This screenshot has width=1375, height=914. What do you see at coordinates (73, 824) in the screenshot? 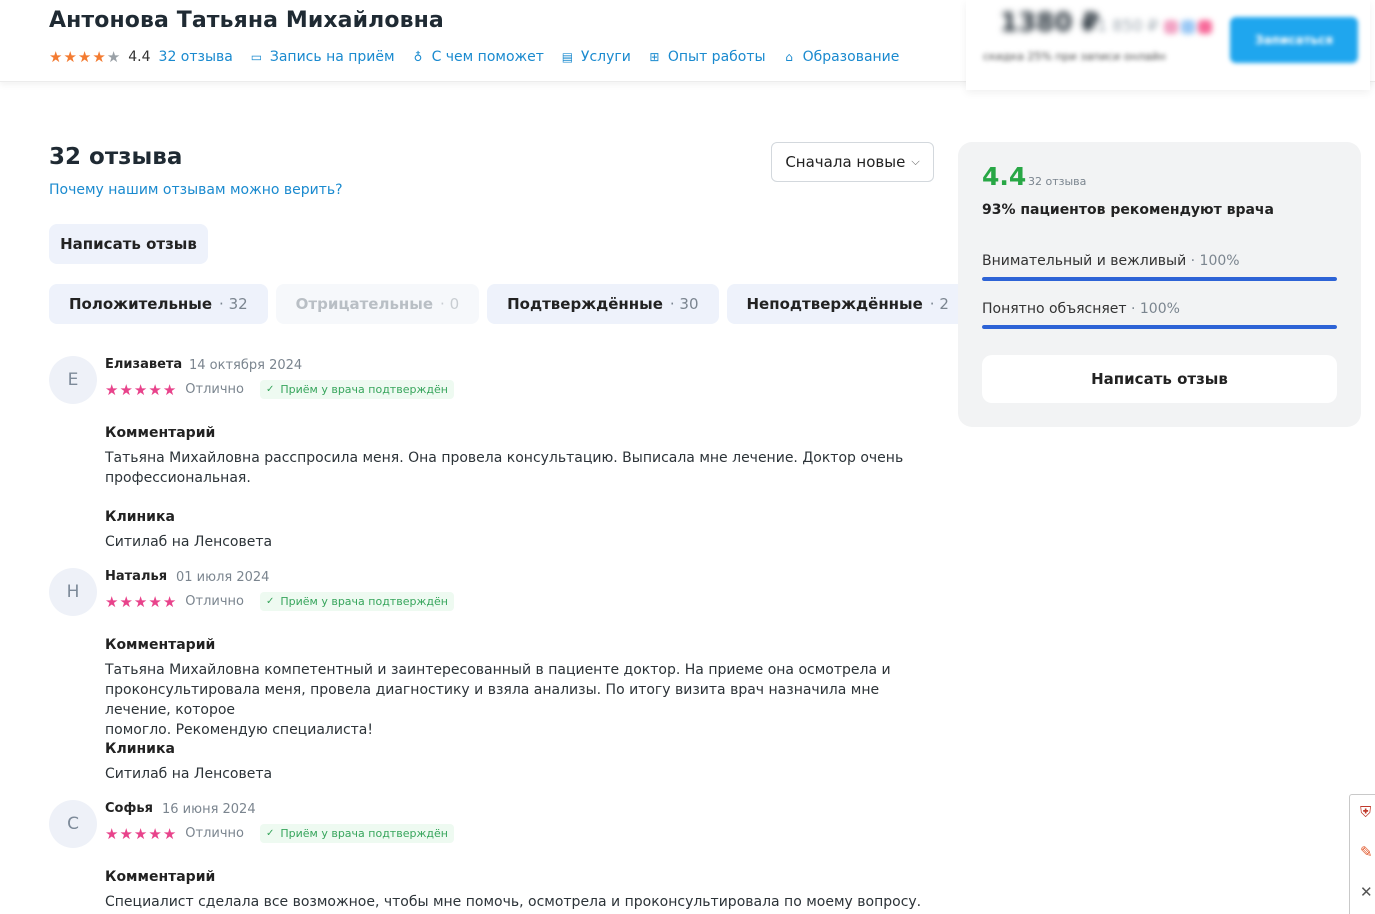
I see `avatar: С` at bounding box center [73, 824].